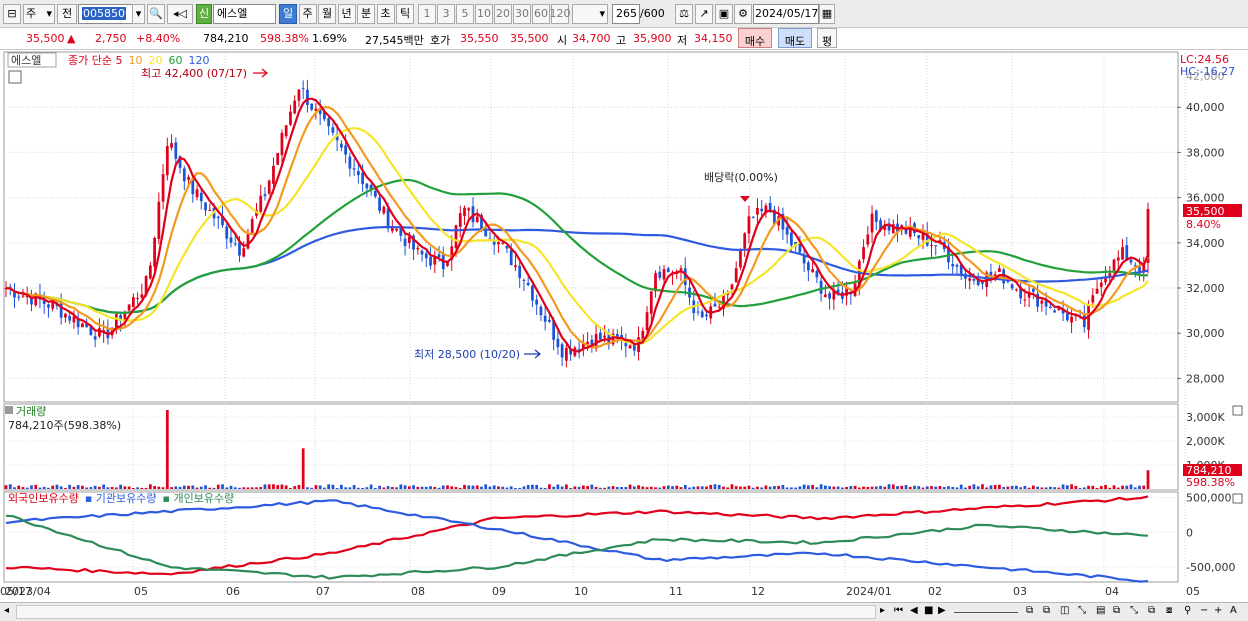 The width and height of the screenshot is (1248, 621). I want to click on prev-button: 전, so click(67, 14).